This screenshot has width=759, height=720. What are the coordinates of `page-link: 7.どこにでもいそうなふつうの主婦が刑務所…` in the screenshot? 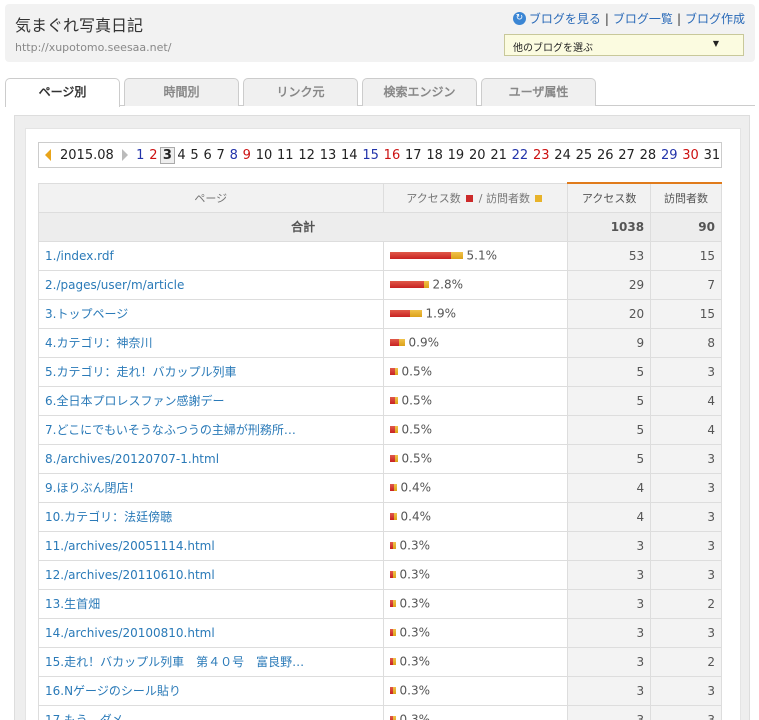 It's located at (211, 429).